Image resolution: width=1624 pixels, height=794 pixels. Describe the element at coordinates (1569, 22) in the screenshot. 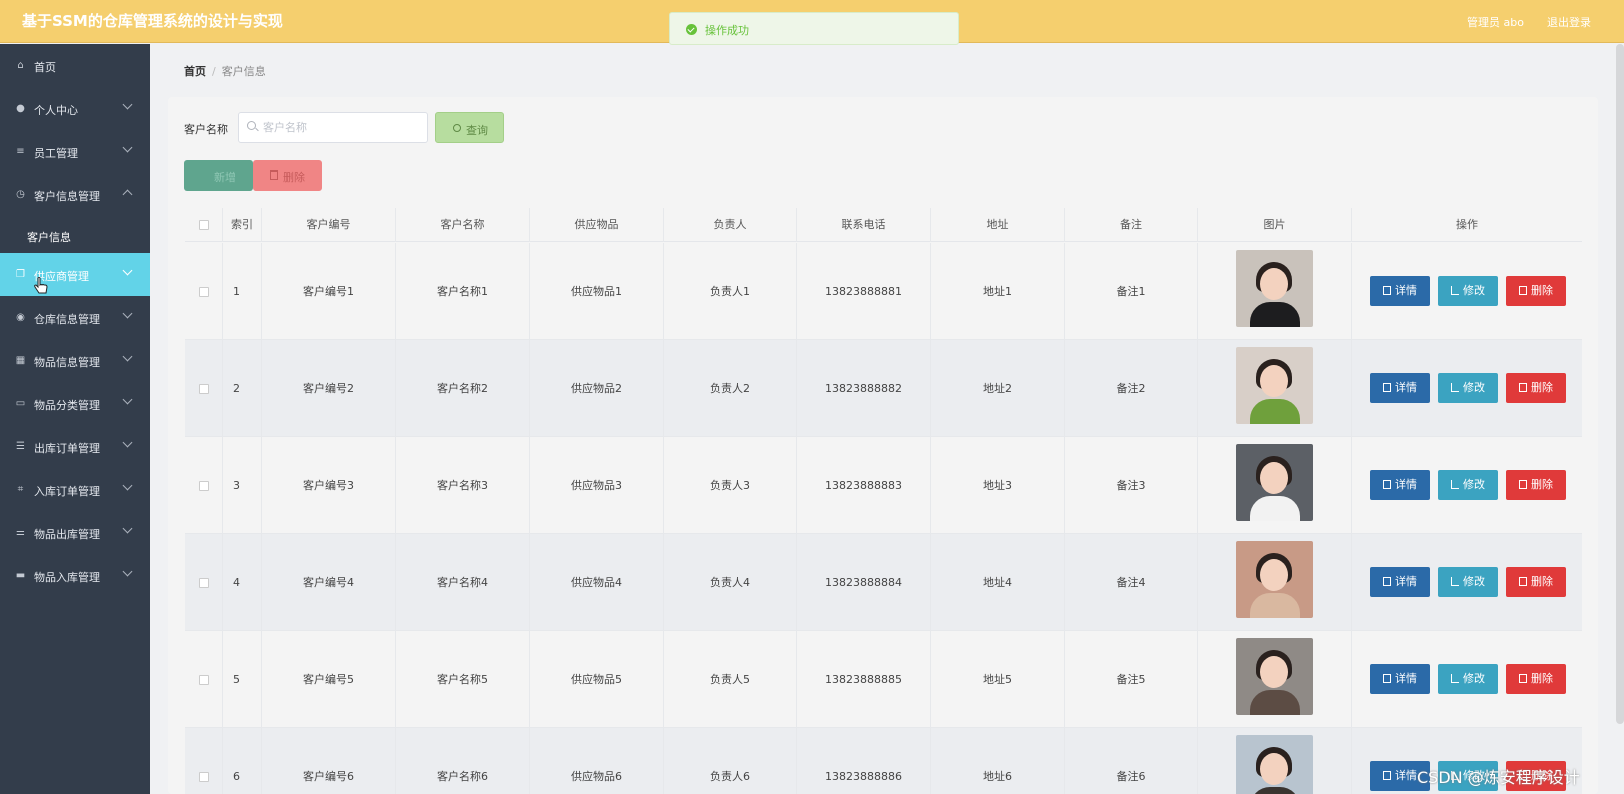

I see `logout-link: 退出登录` at that location.